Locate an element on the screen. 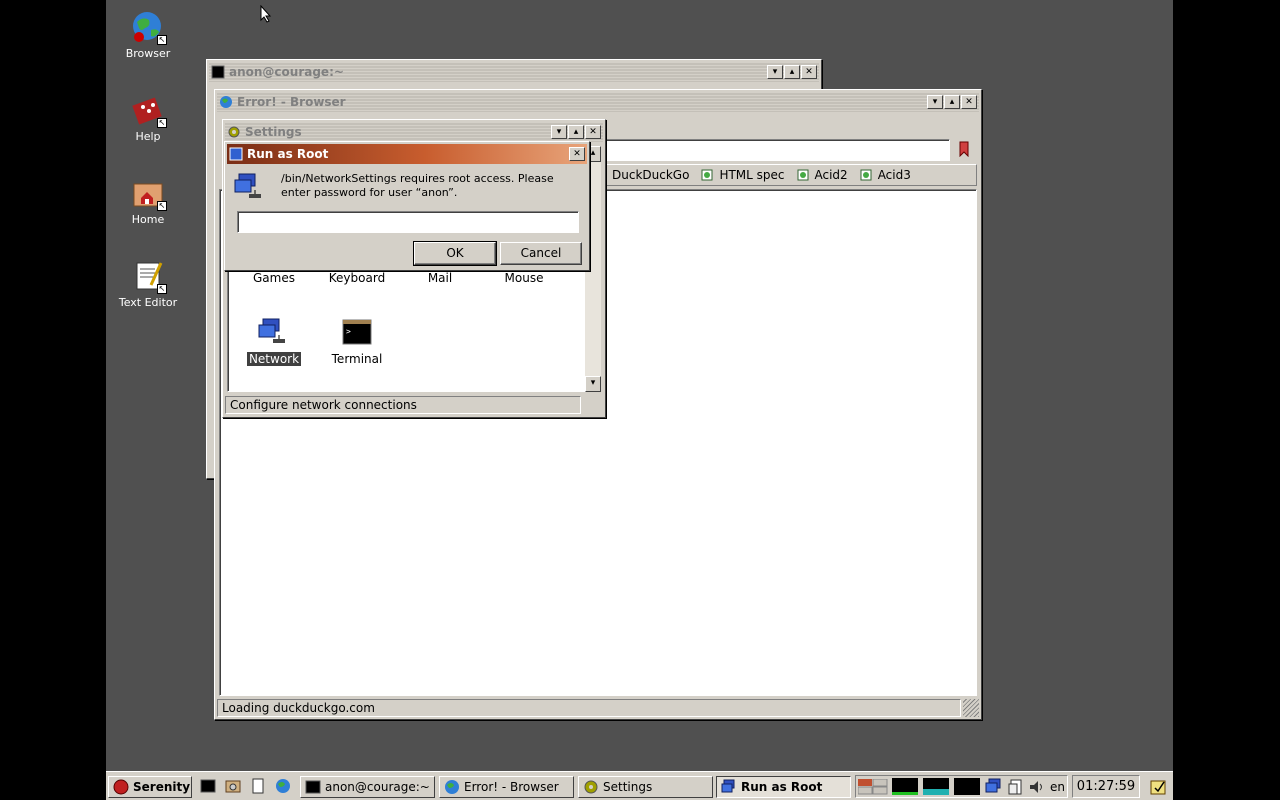 Image resolution: width=1280 pixels, height=800 pixels. workspace-switcher-icon is located at coordinates (873, 787).